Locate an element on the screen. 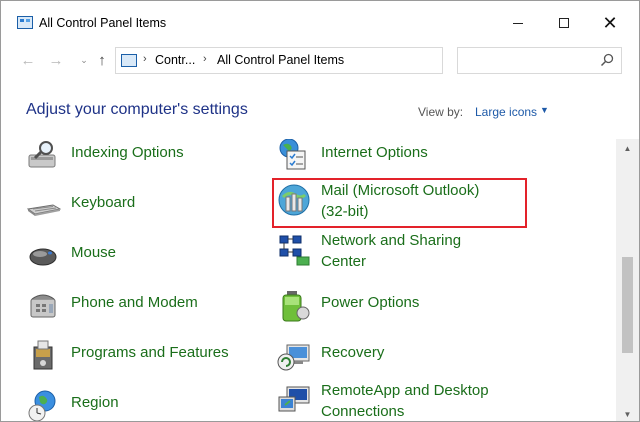 The width and height of the screenshot is (640, 422). forward-button: → is located at coordinates (56, 60).